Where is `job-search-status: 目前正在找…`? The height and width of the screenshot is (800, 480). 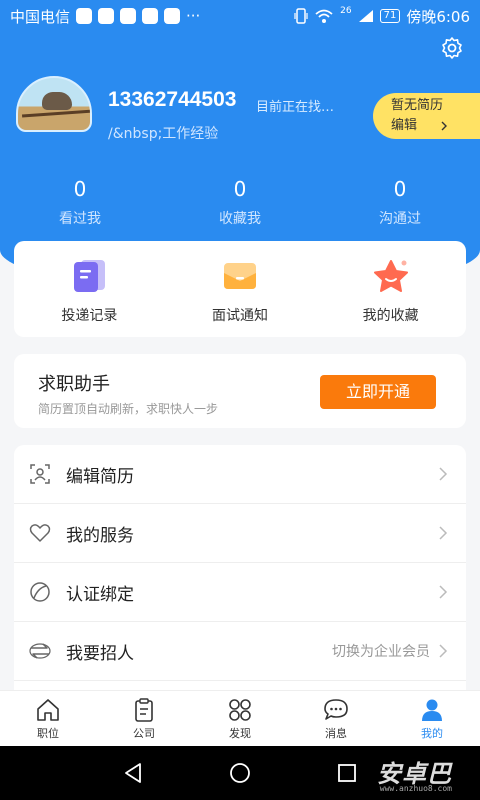
job-search-status: 目前正在找… is located at coordinates (295, 105).